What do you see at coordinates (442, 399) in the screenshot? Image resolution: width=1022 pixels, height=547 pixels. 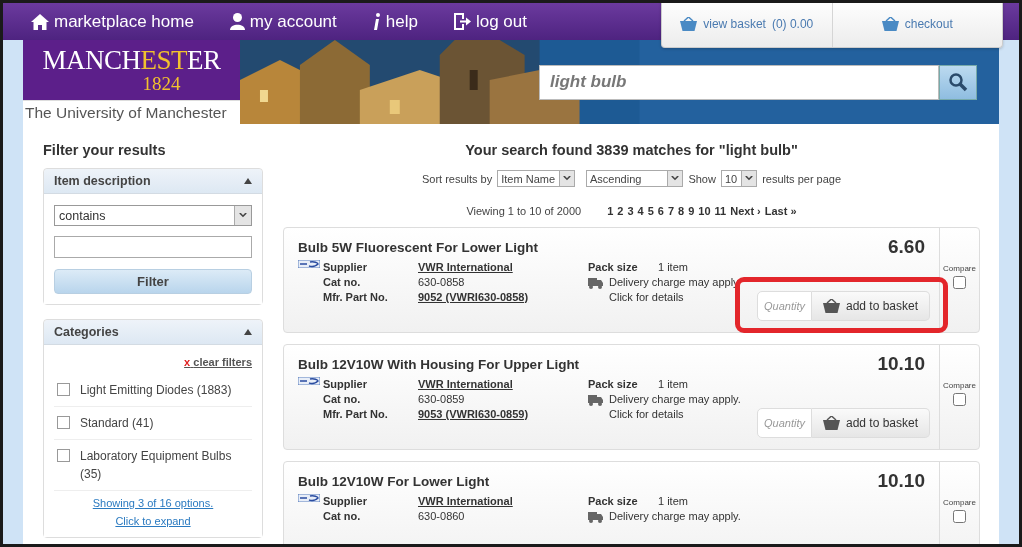 I see `cat-no: 630-0859` at bounding box center [442, 399].